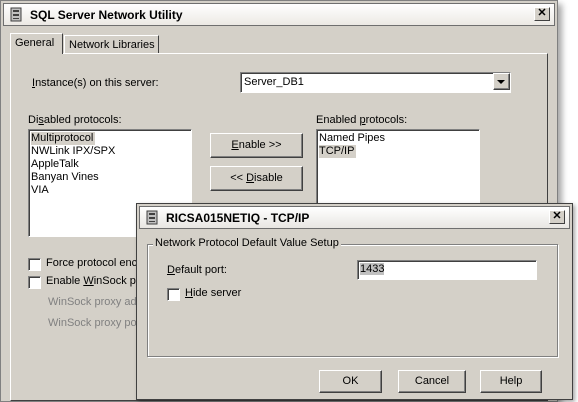 This screenshot has height=402, width=578. Describe the element at coordinates (432, 381) in the screenshot. I see `cancel-button: Cancel` at that location.